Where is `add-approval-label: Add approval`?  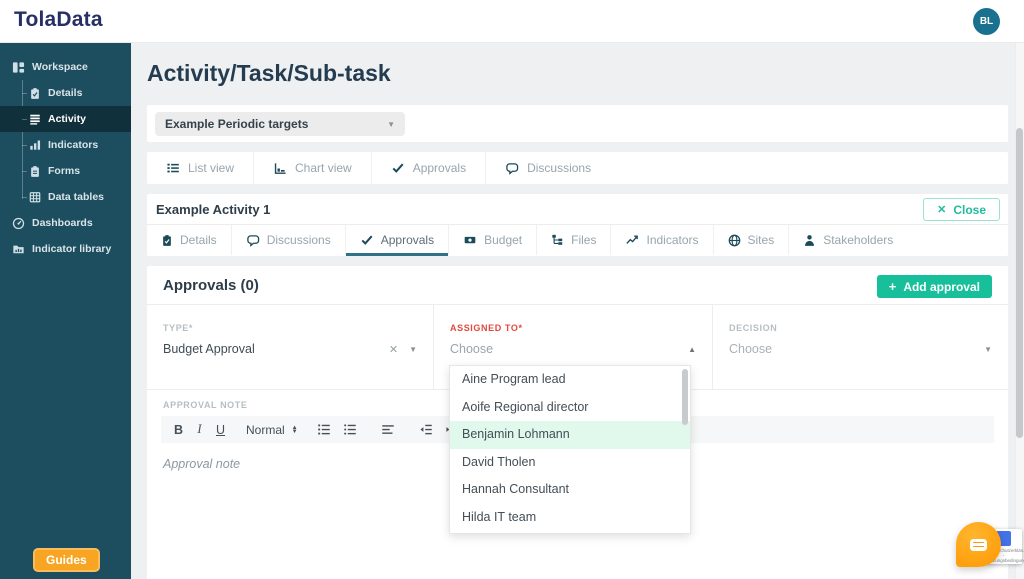 add-approval-label: Add approval is located at coordinates (941, 286).